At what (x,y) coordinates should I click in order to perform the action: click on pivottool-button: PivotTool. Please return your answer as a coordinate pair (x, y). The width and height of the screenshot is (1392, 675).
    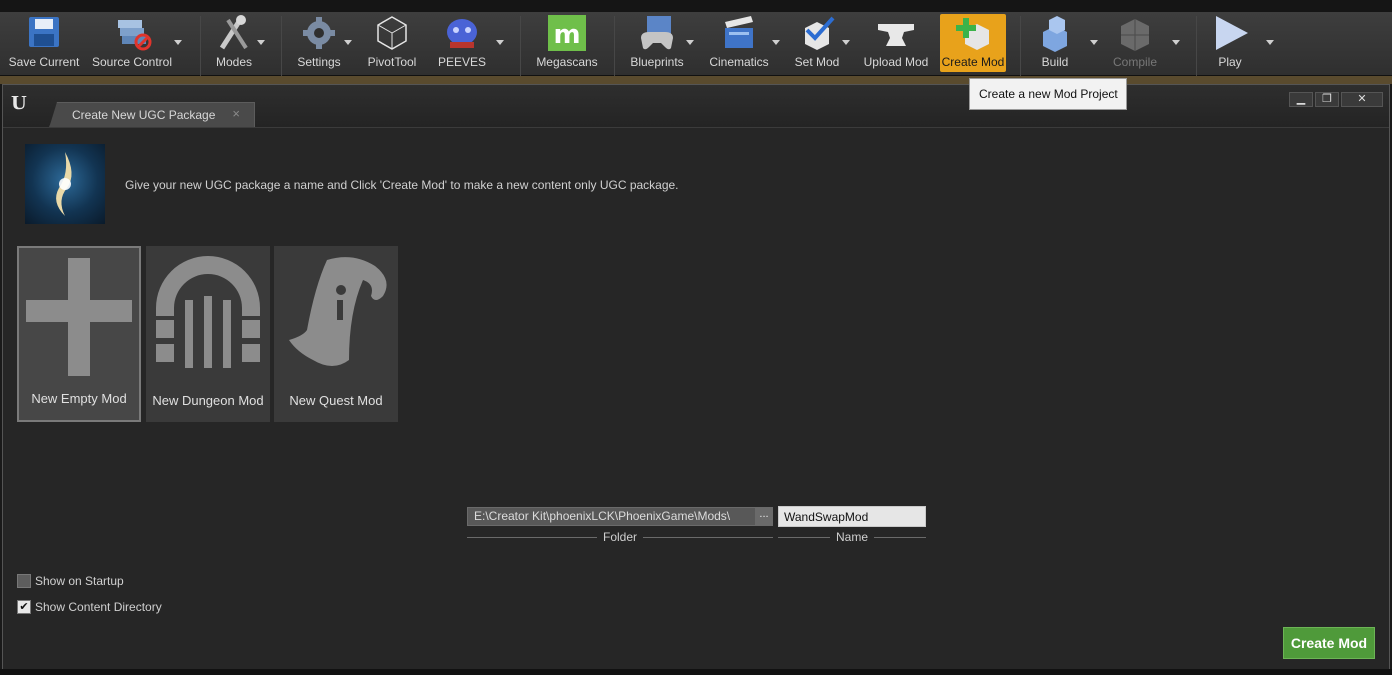
    Looking at the image, I should click on (392, 43).